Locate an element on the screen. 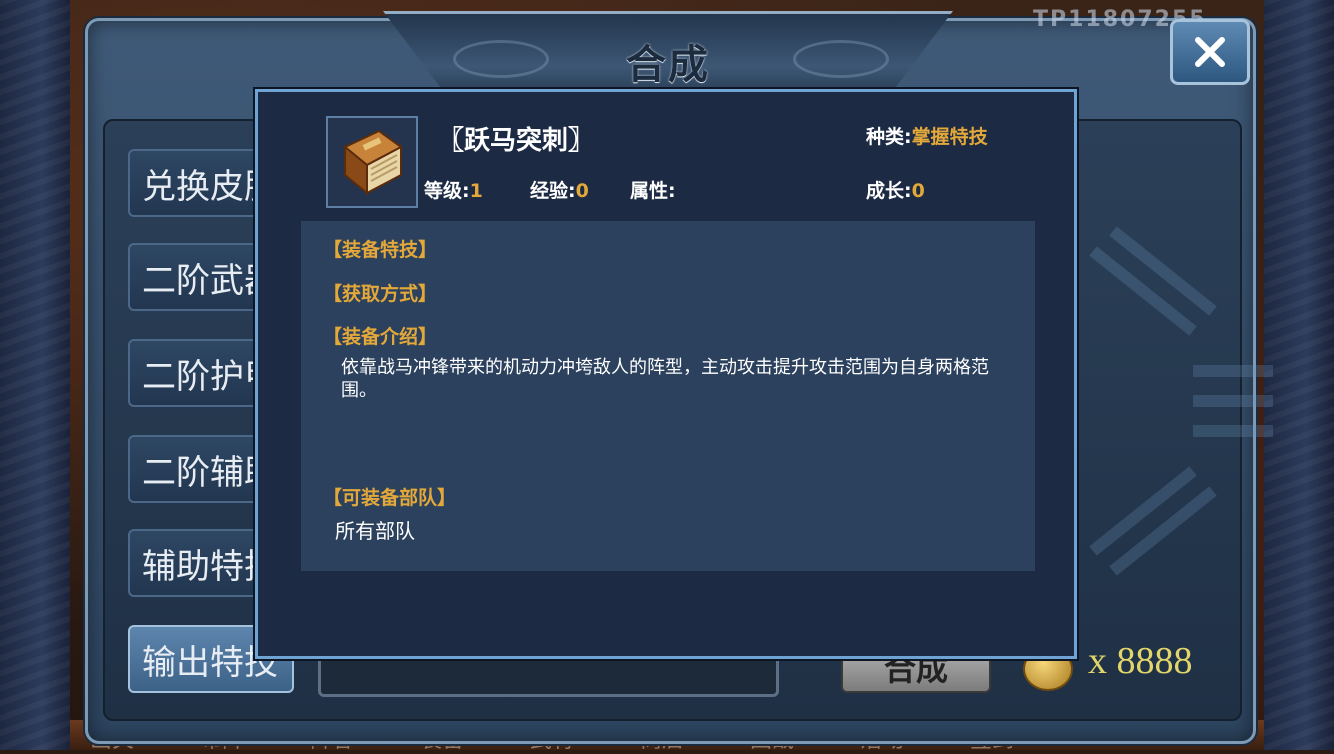 This screenshot has height=754, width=1334. item-exp: 经验:0 is located at coordinates (559, 189).